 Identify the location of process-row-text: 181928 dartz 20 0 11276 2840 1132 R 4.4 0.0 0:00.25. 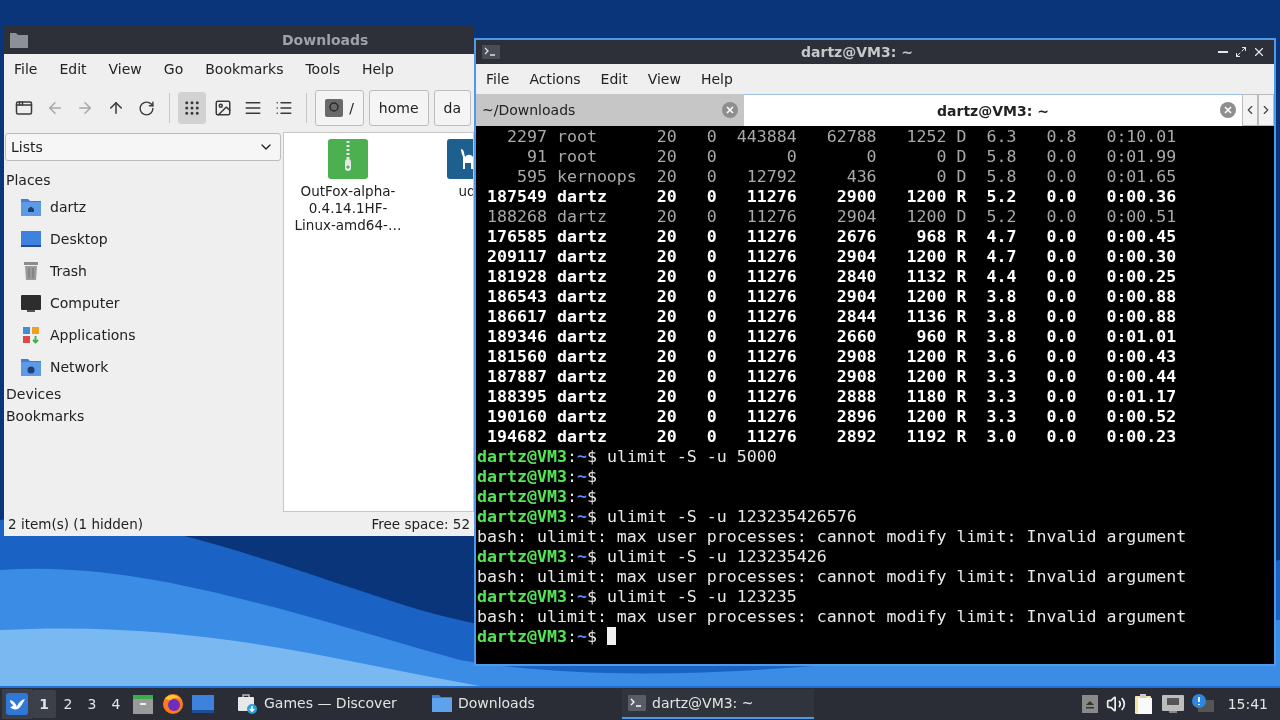
(832, 277).